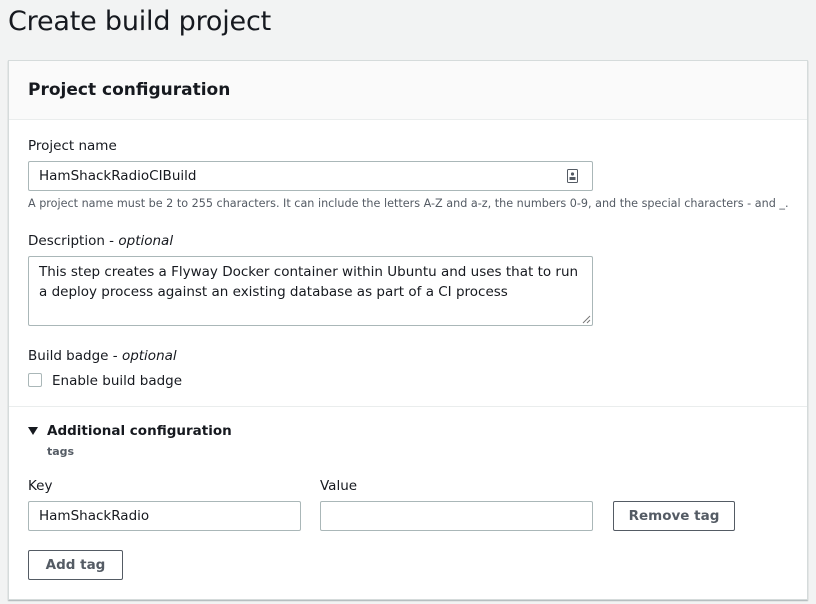 The height and width of the screenshot is (604, 816). Describe the element at coordinates (66, 241) in the screenshot. I see `description-label-text: Description` at that location.